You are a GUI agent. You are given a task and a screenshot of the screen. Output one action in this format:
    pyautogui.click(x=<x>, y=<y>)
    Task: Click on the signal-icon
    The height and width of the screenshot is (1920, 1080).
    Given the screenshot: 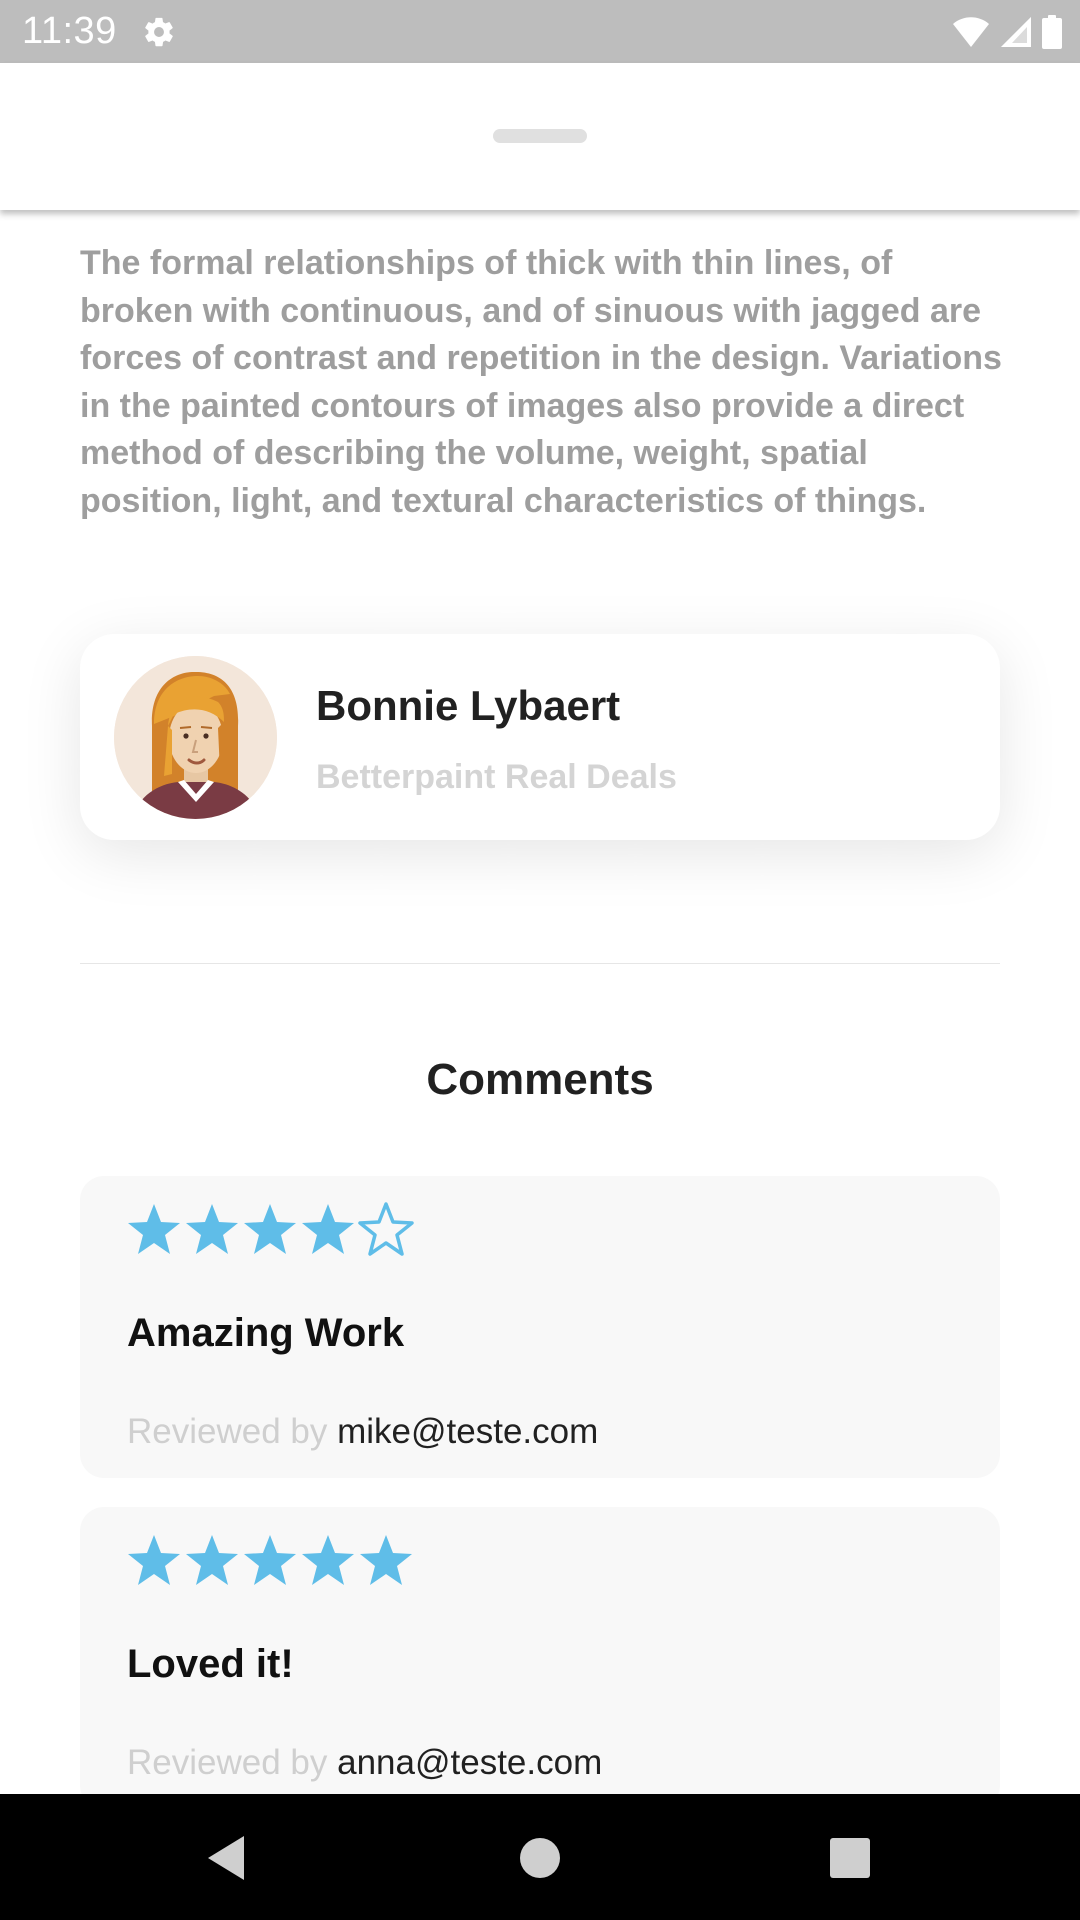 What is the action you would take?
    pyautogui.click(x=1016, y=32)
    